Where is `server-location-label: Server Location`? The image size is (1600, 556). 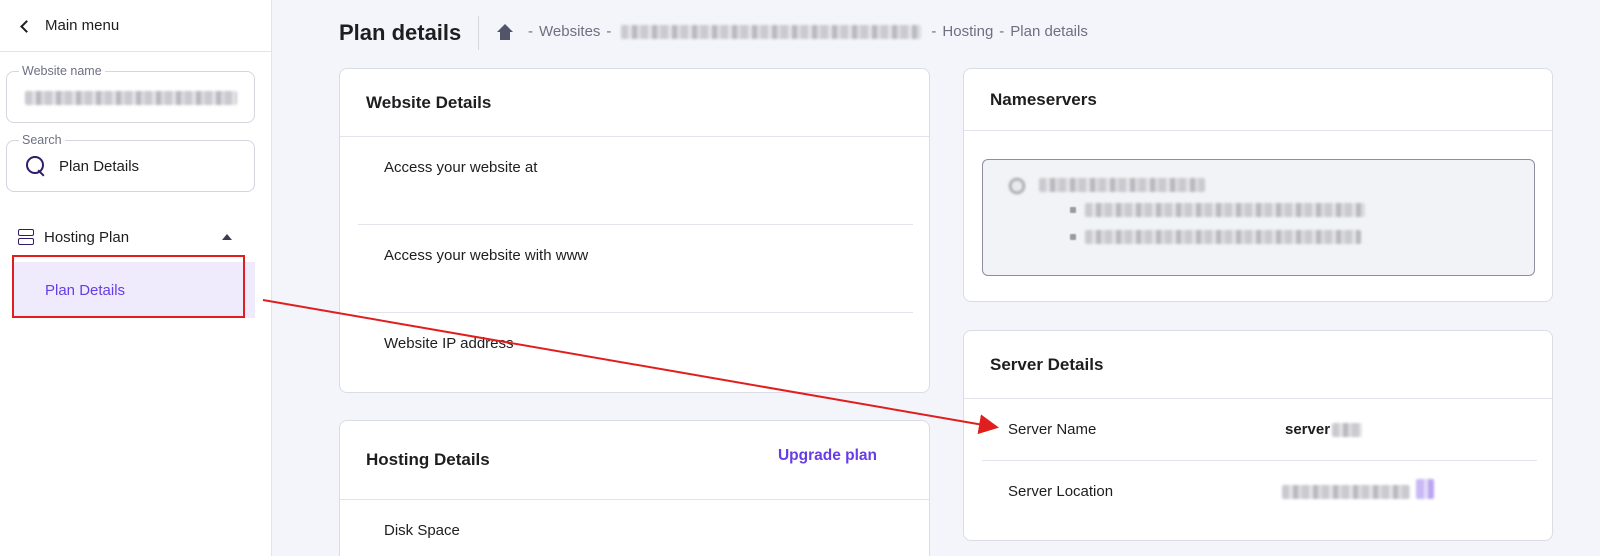
server-location-label: Server Location is located at coordinates (1061, 491).